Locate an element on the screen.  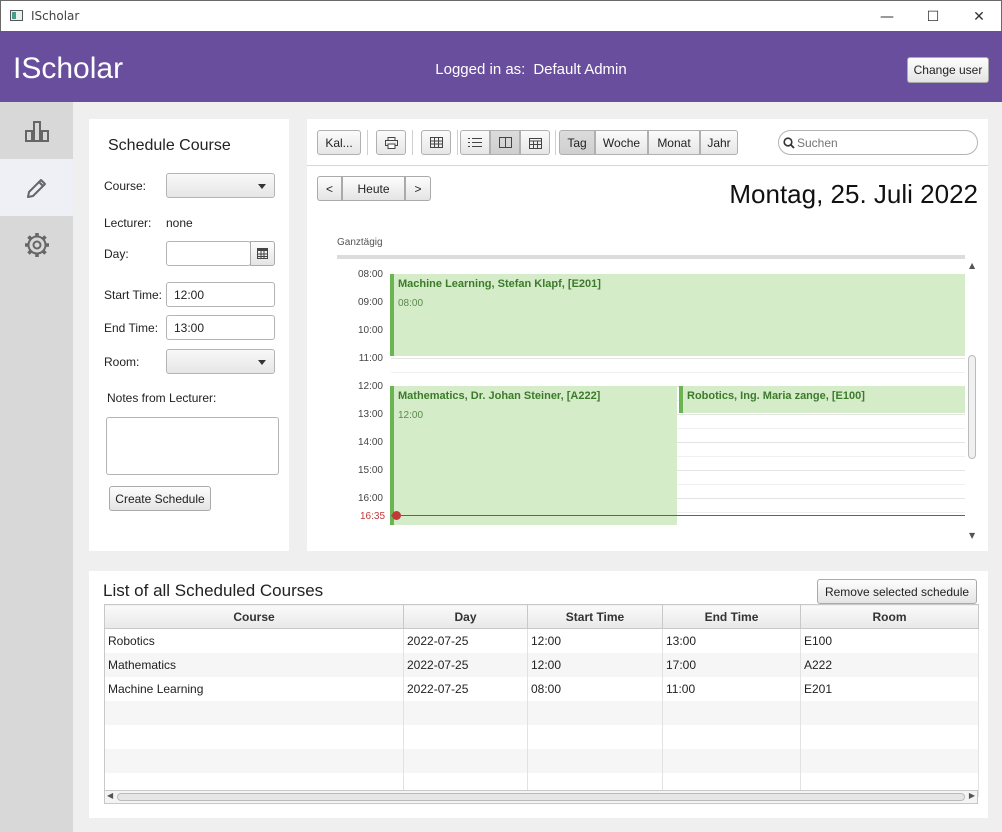
cell-end-time: 11:00 is located at coordinates (731, 688).